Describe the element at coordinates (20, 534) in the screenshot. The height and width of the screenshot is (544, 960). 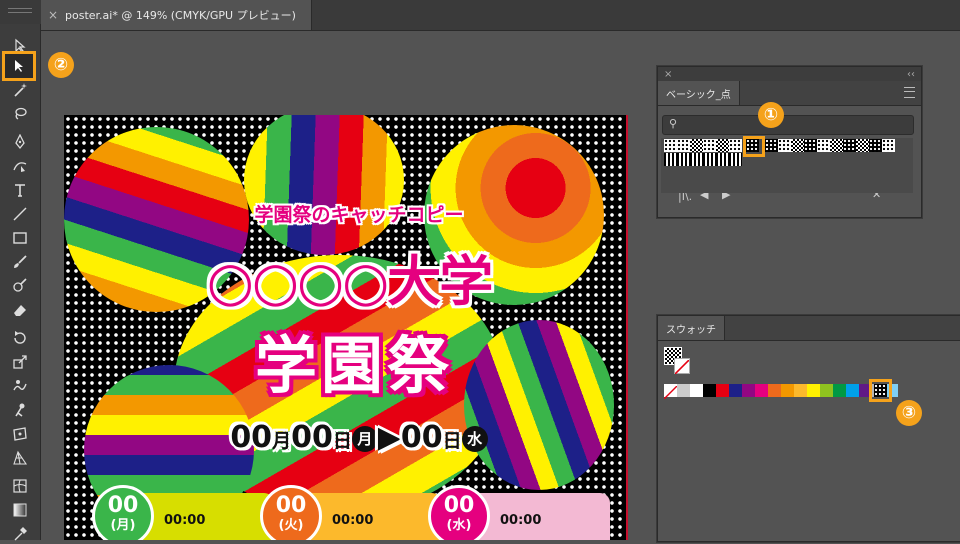
I see `eyedropper-tool-icon` at that location.